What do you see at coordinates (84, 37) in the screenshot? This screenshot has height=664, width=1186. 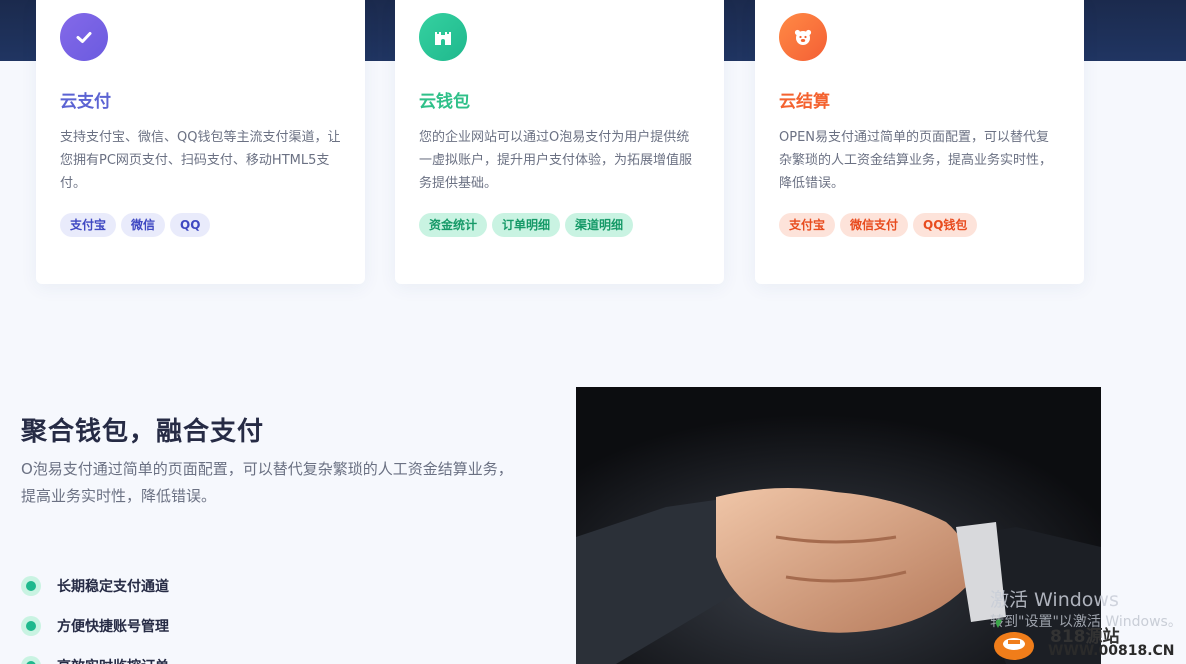 I see `check-icon` at bounding box center [84, 37].